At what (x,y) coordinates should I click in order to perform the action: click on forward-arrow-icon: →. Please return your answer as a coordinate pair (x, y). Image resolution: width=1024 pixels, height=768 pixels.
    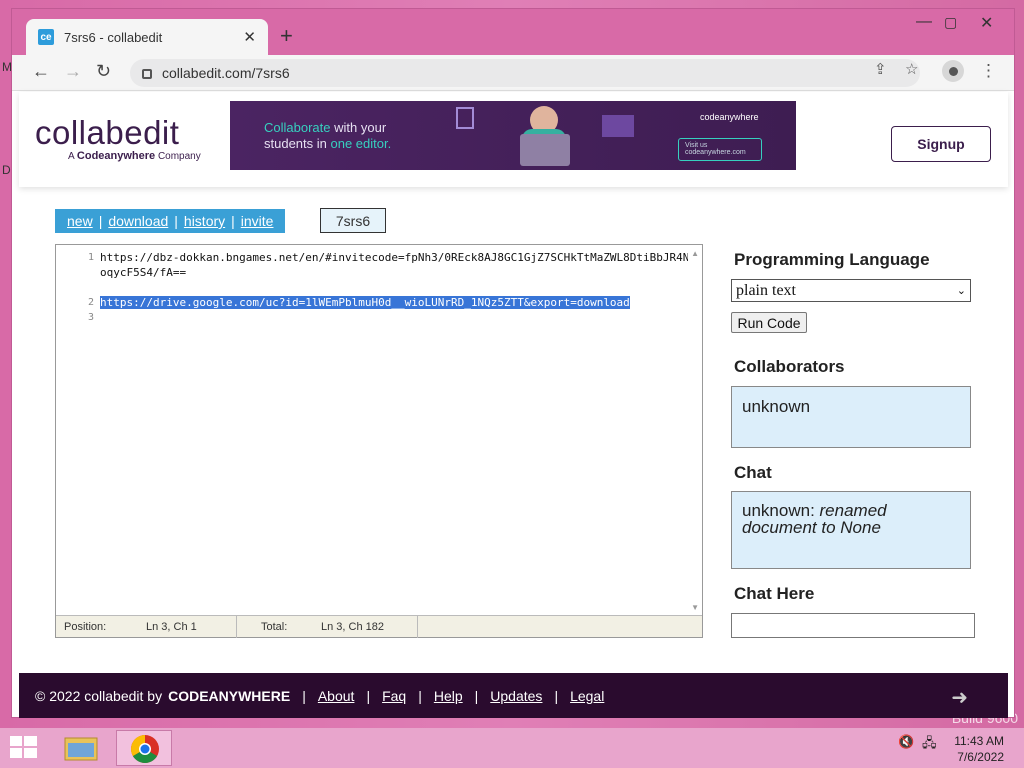
    Looking at the image, I should click on (73, 71).